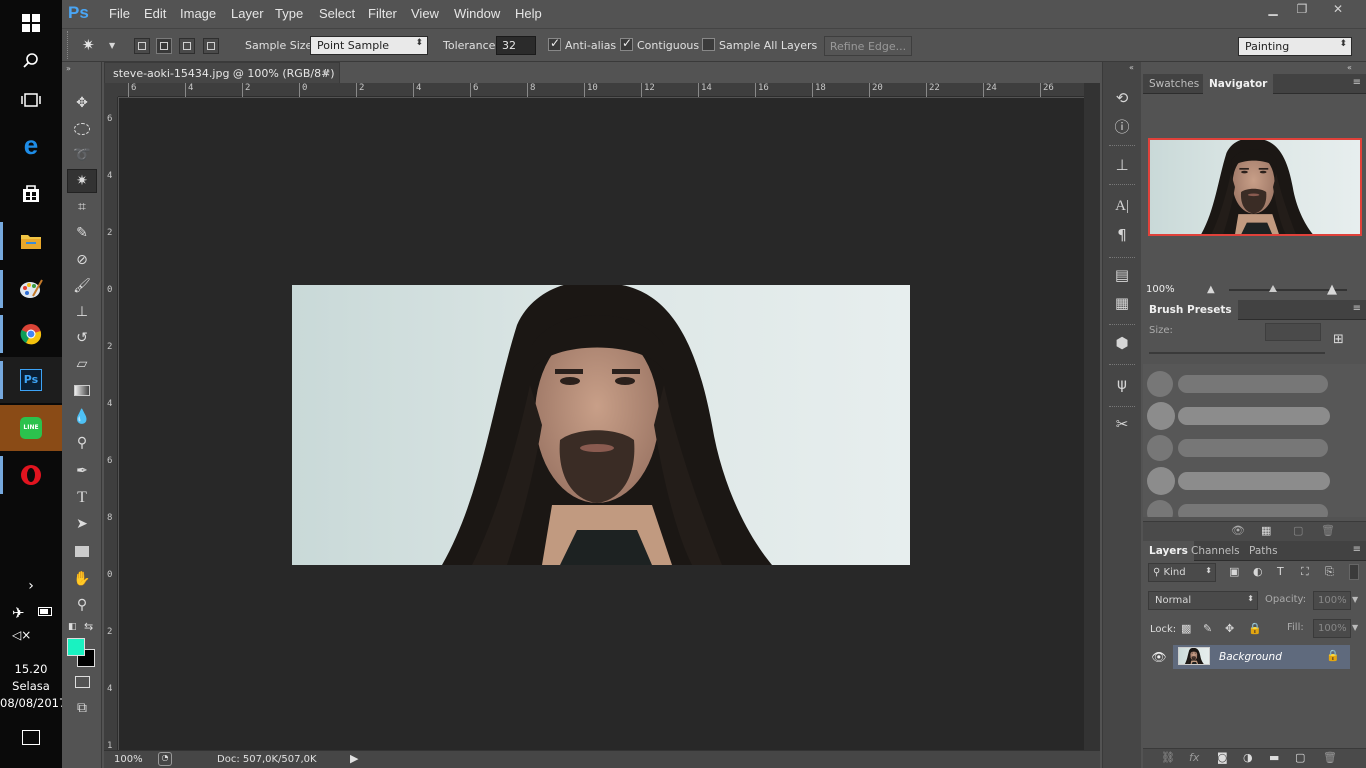 This screenshot has width=1366, height=768. Describe the element at coordinates (1122, 426) in the screenshot. I see `tool-presets-panel-button: ✂` at that location.